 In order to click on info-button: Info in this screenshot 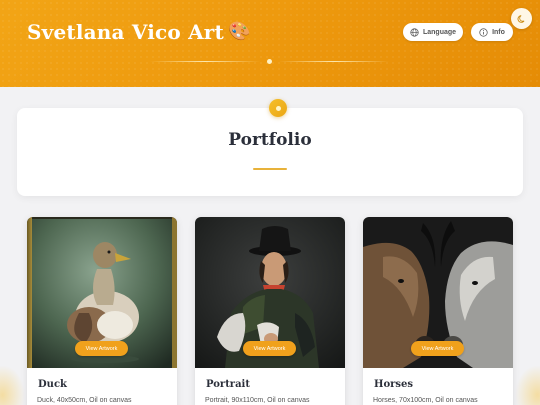, I will do `click(492, 32)`.